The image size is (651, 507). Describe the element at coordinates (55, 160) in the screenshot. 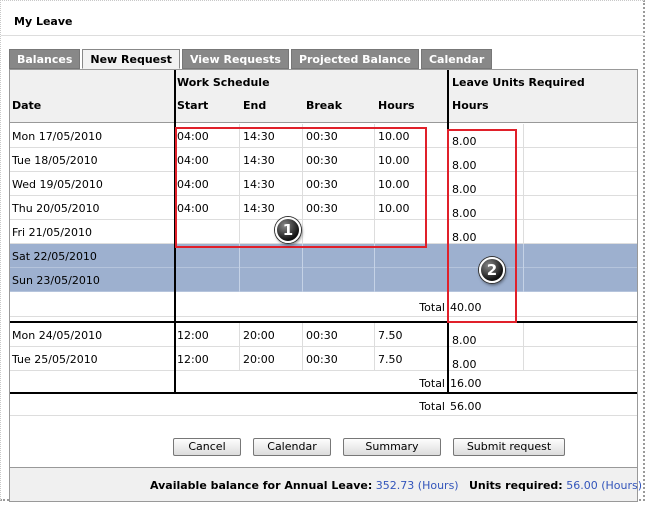

I see `date-cell: Tue 18/05/2010` at that location.